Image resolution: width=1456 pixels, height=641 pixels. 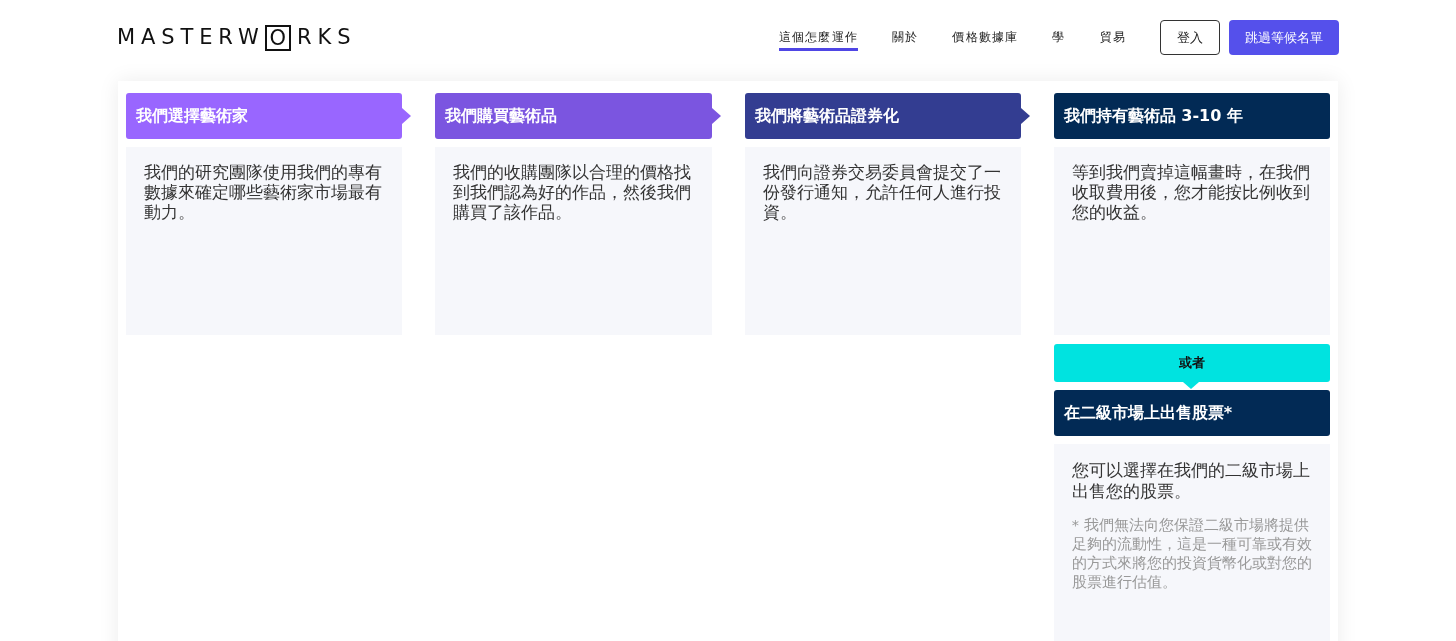 I want to click on step-description: 您可以選擇在我們的二級市場上出售您的股票。, so click(x=1191, y=481).